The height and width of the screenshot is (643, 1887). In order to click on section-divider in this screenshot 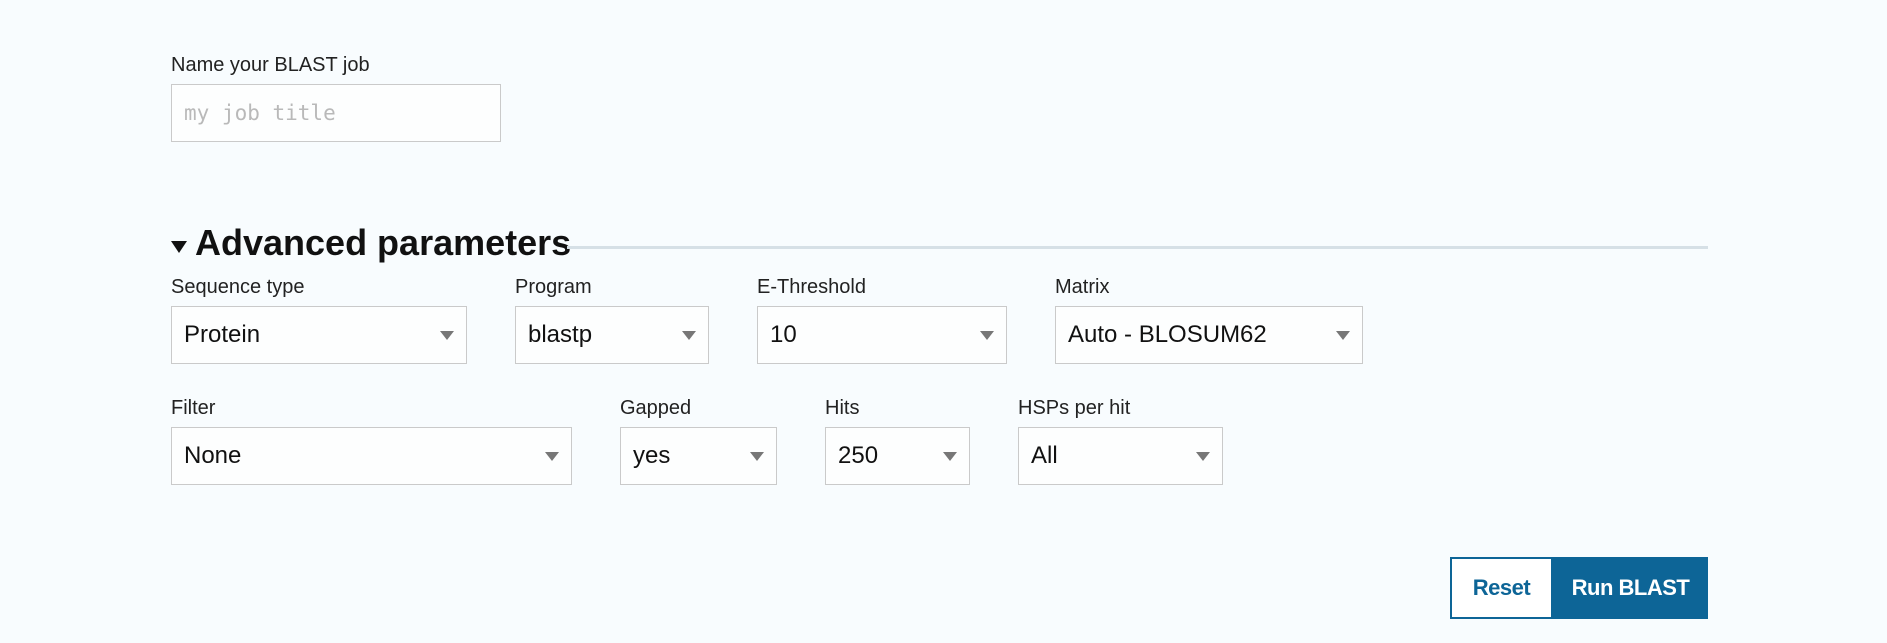, I will do `click(1137, 247)`.